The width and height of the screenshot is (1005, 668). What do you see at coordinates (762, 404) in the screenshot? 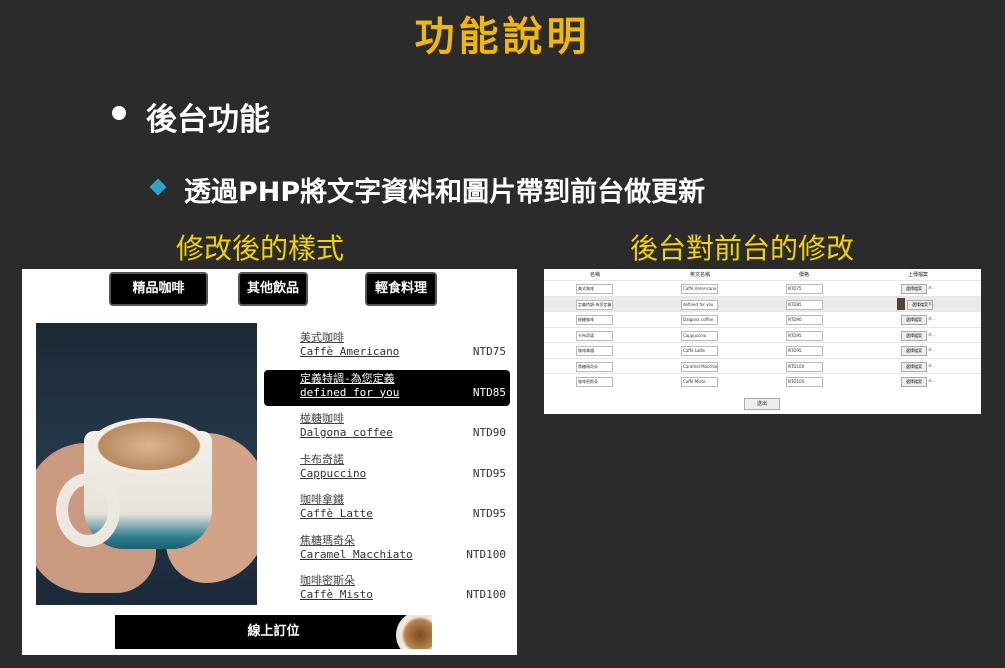
I see `submit-button: 送出` at bounding box center [762, 404].